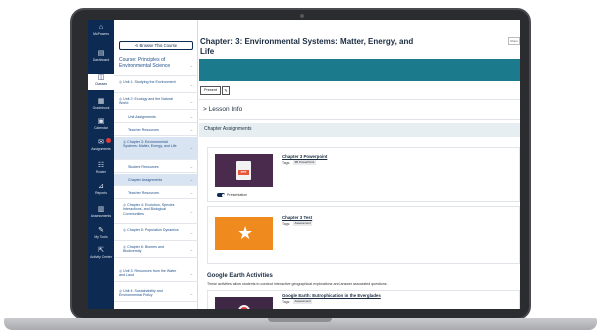  I want to click on test-thumbnail: ★, so click(244, 233).